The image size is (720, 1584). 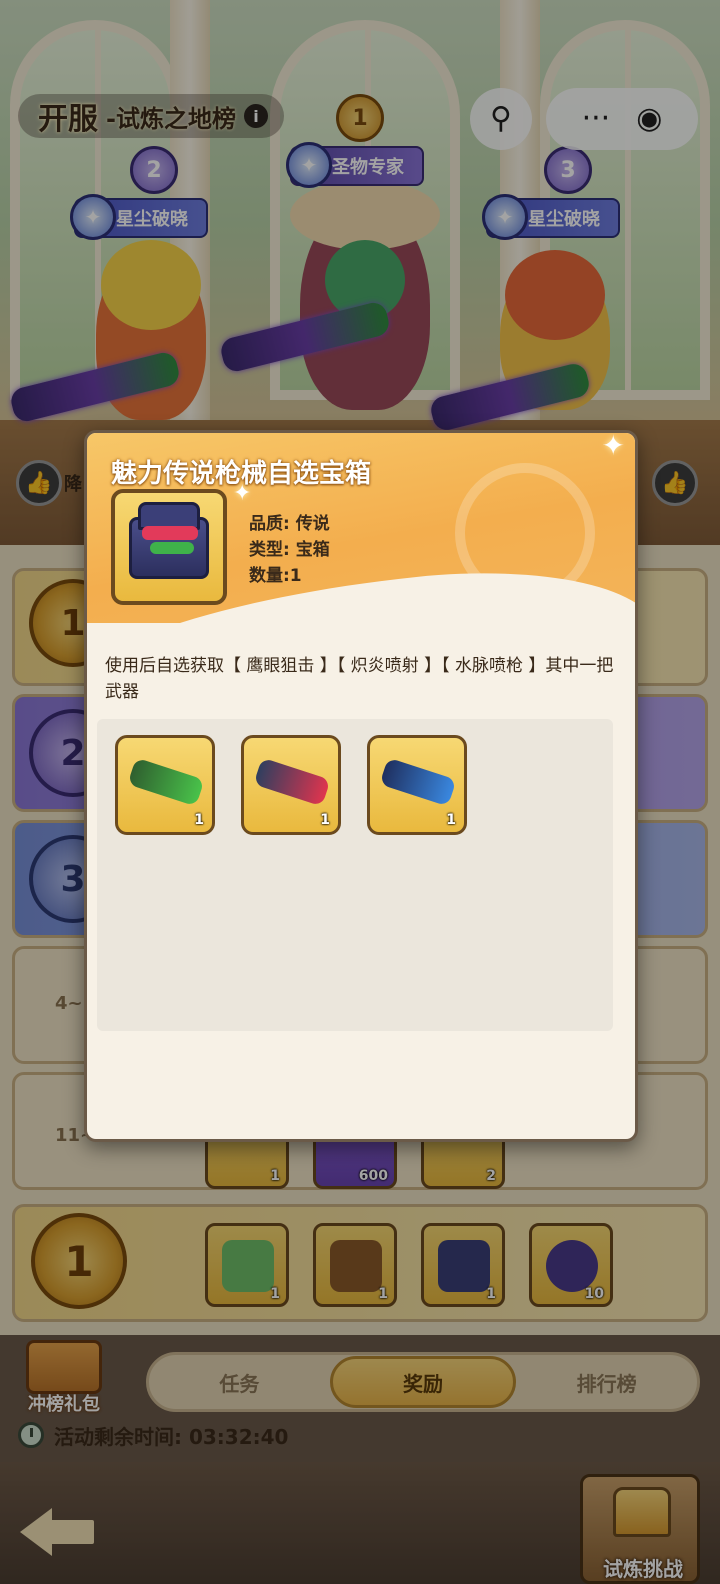 I want to click on choice-flame-thrower: 1, so click(x=291, y=785).